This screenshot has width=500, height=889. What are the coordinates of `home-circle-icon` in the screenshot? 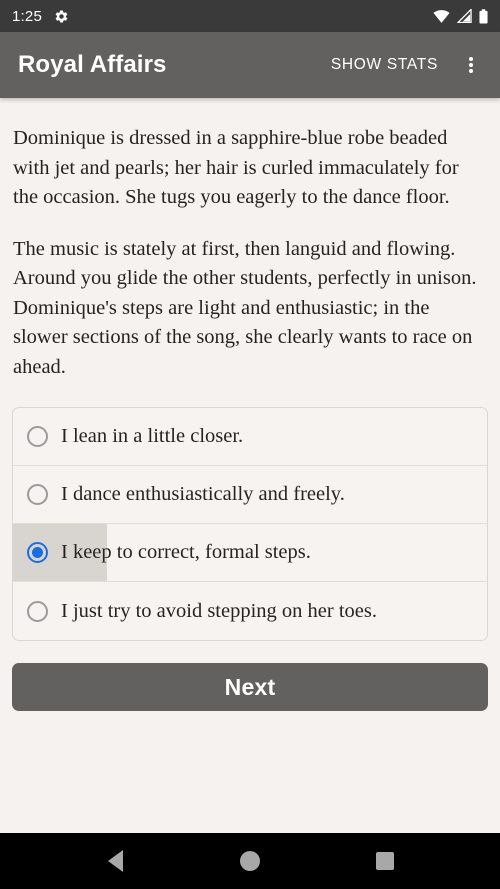 It's located at (249, 861).